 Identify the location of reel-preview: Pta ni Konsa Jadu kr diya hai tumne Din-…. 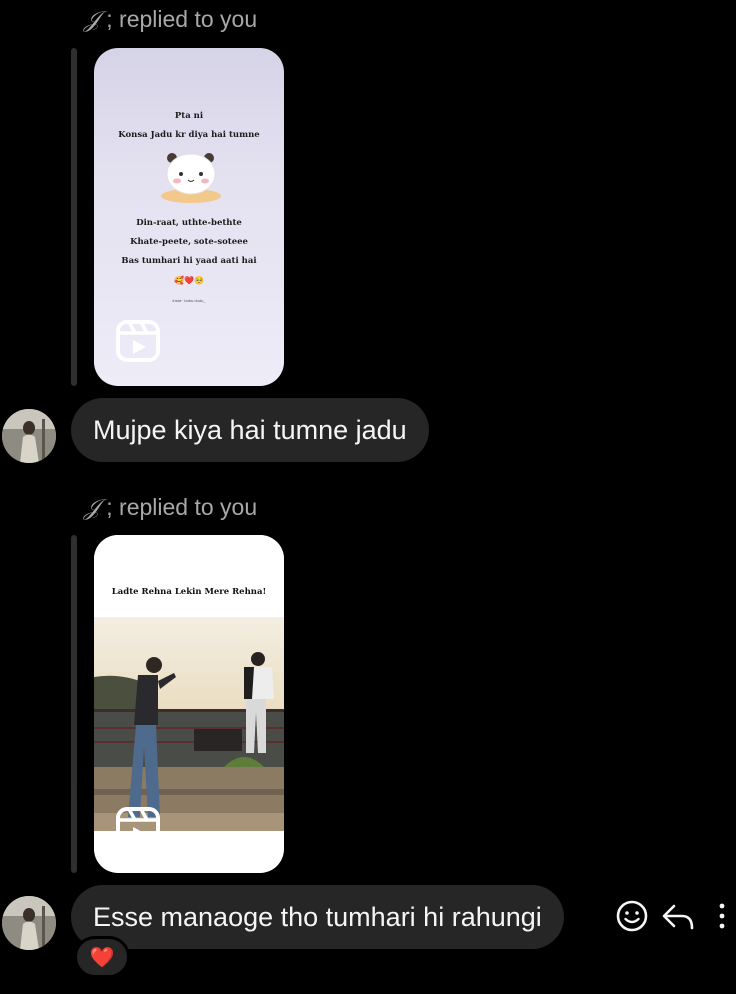
(189, 217).